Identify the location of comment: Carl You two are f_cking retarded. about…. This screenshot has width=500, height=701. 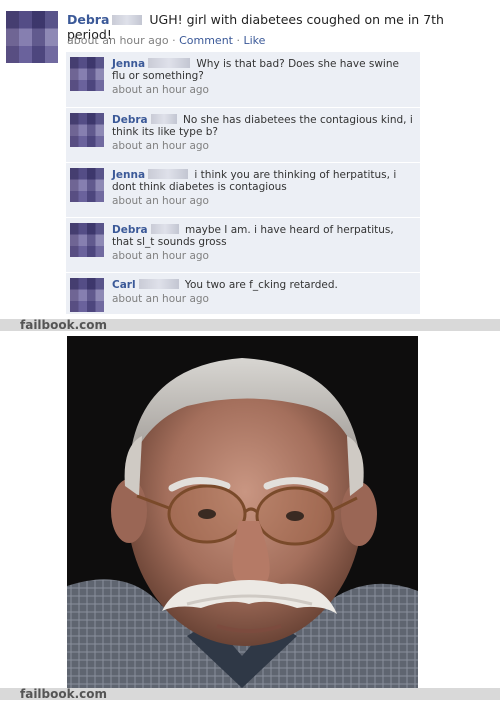
(243, 294).